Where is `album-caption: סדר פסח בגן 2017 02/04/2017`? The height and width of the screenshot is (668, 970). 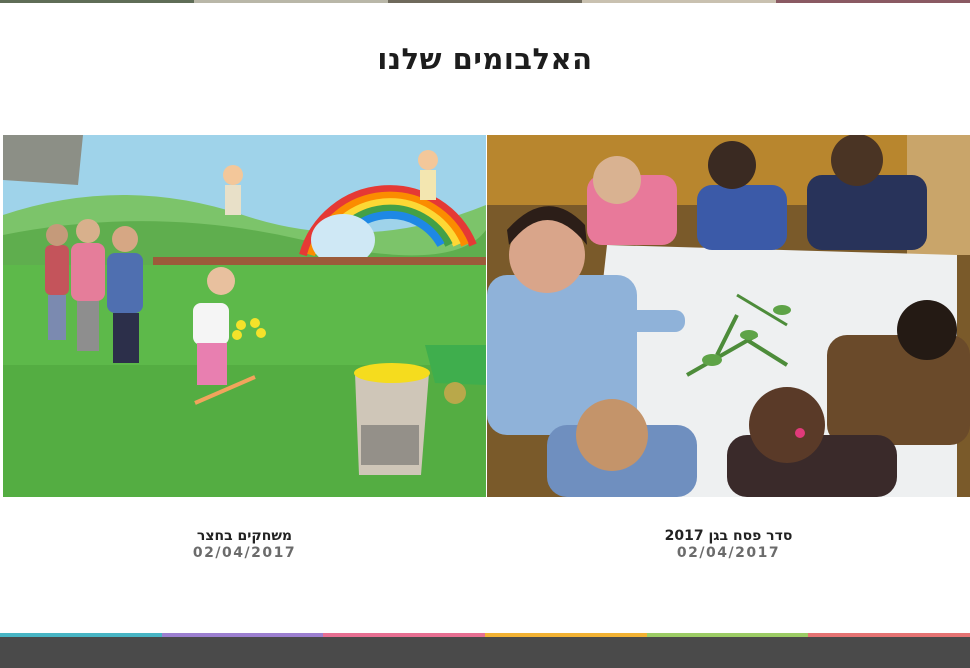
album-caption: סדר פסח בגן 2017 02/04/2017 is located at coordinates (728, 545).